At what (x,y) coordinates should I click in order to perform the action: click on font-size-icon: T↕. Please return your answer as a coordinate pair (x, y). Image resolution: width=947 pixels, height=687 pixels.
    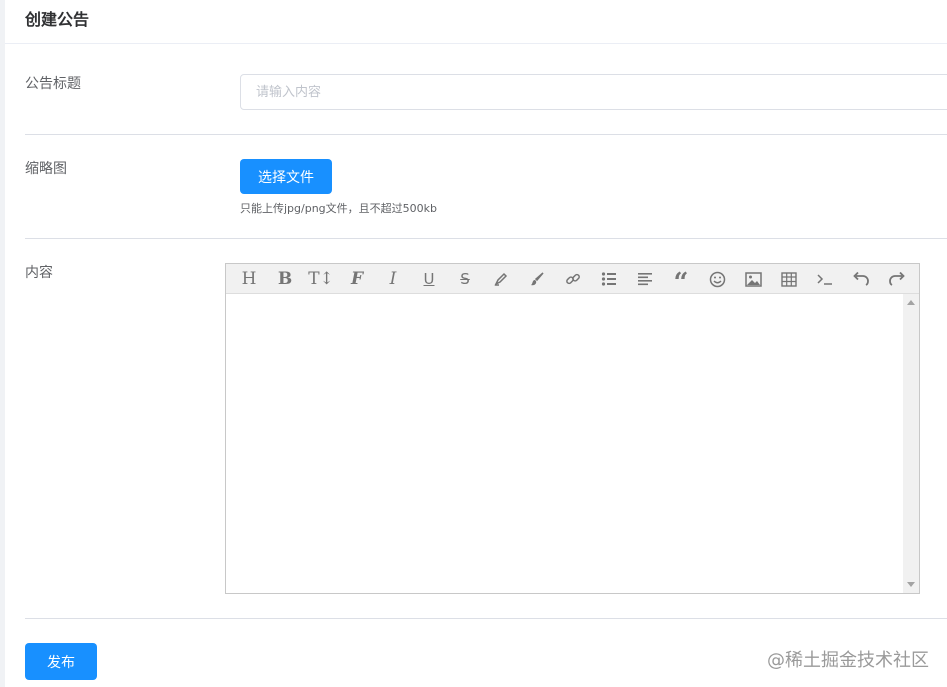
    Looking at the image, I should click on (321, 279).